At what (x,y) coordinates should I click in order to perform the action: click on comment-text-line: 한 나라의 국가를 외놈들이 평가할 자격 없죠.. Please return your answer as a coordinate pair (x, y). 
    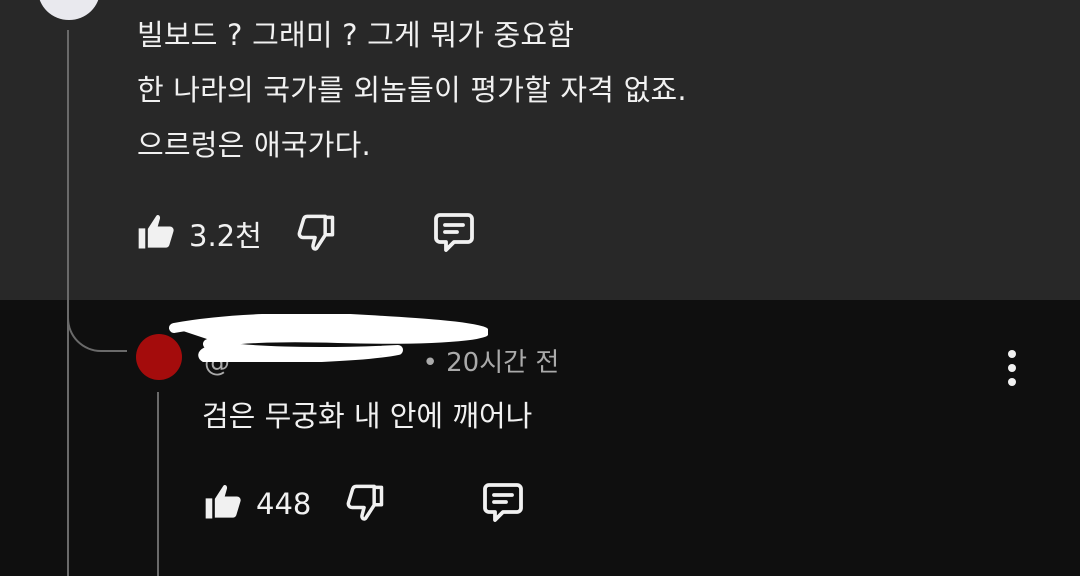
    Looking at the image, I should click on (412, 90).